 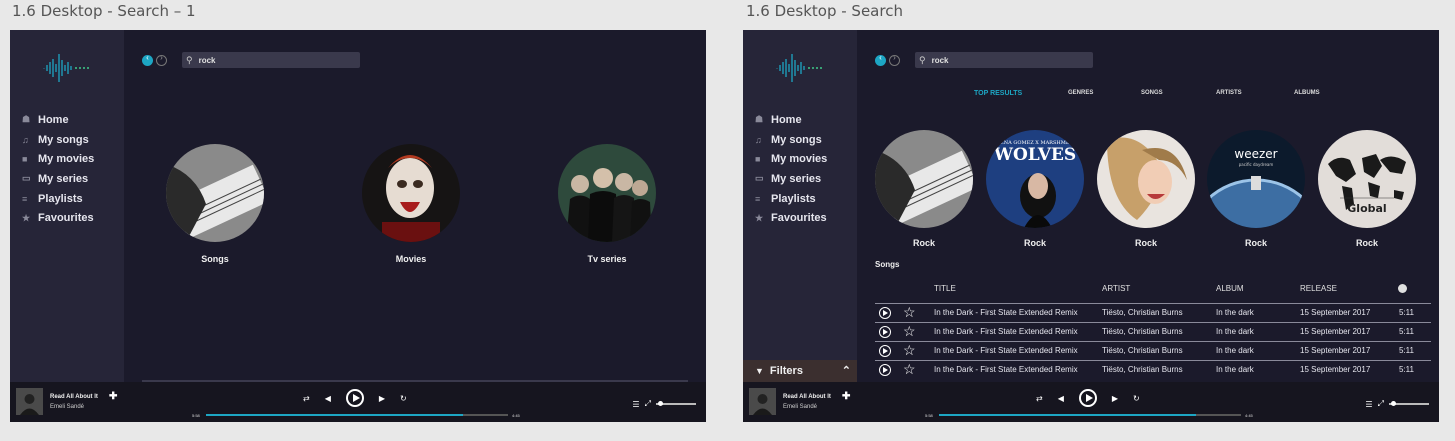 I want to click on list-icon: ≡, so click(x=25, y=198).